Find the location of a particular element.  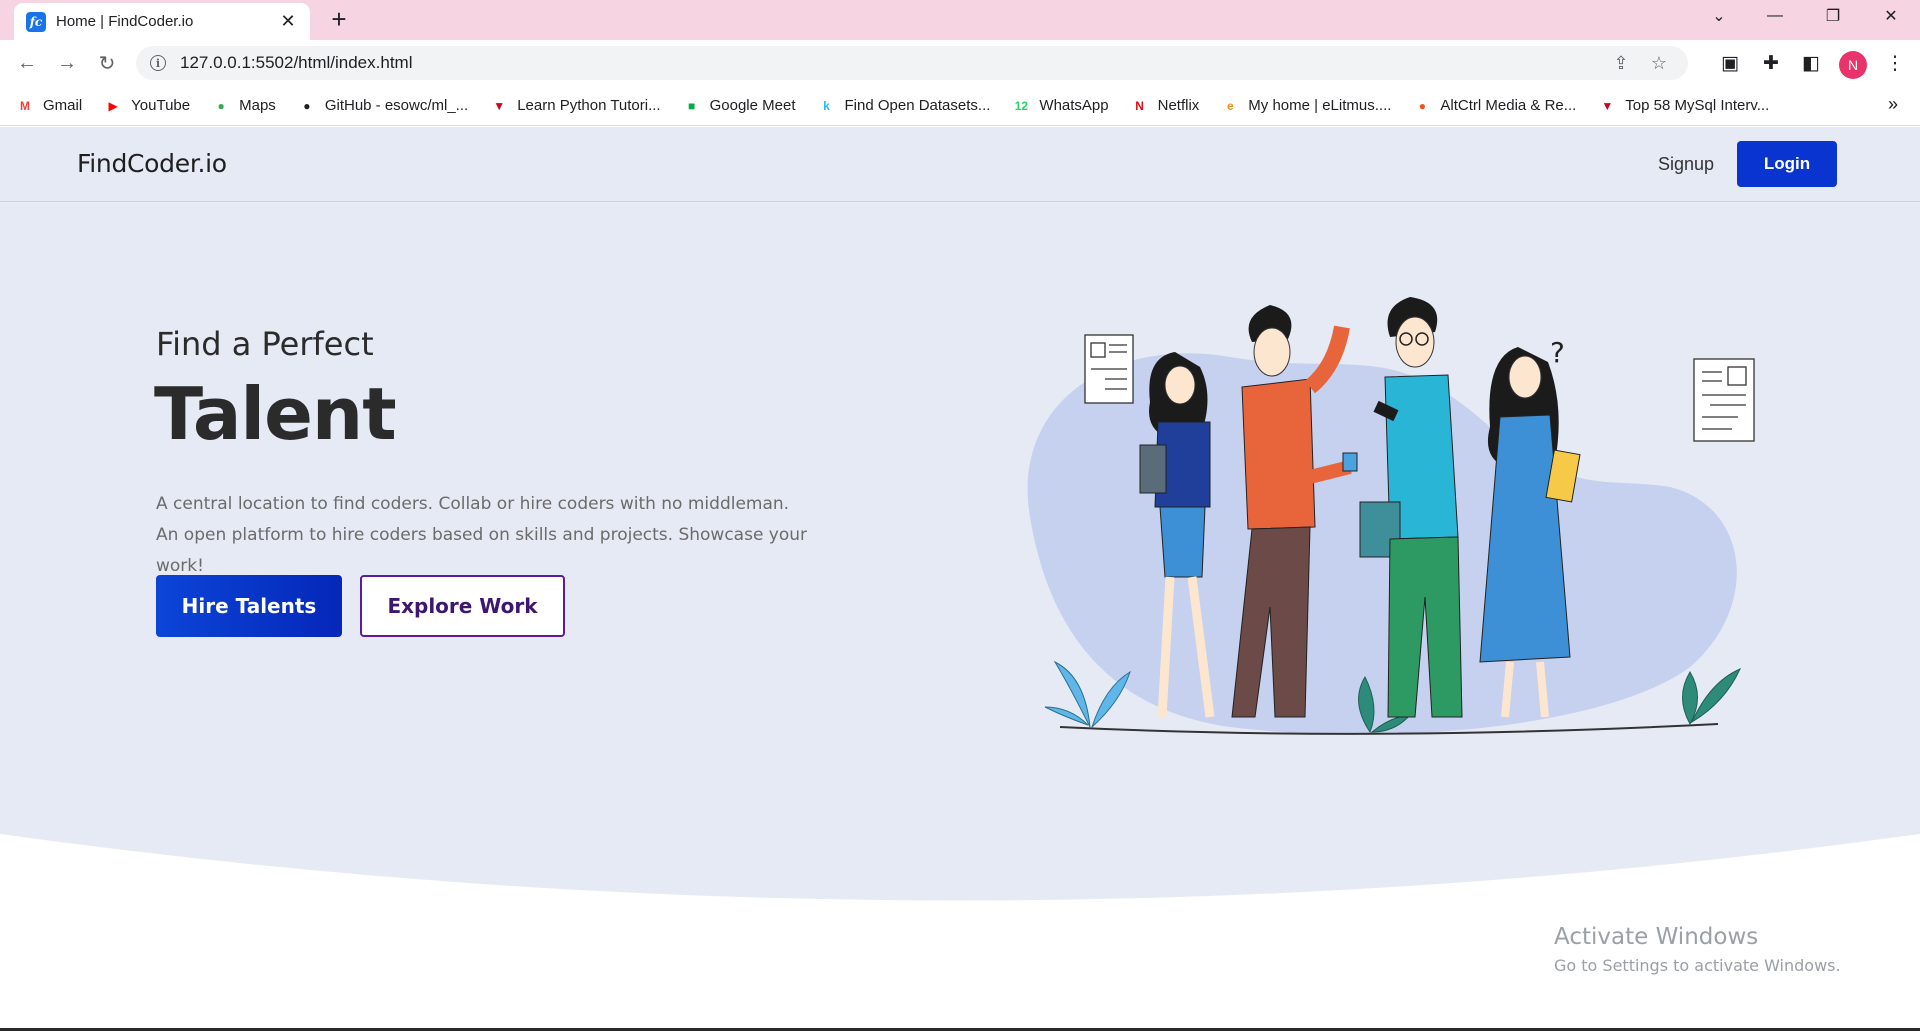

browser-menu-icon: ⋮ is located at coordinates (1895, 63).